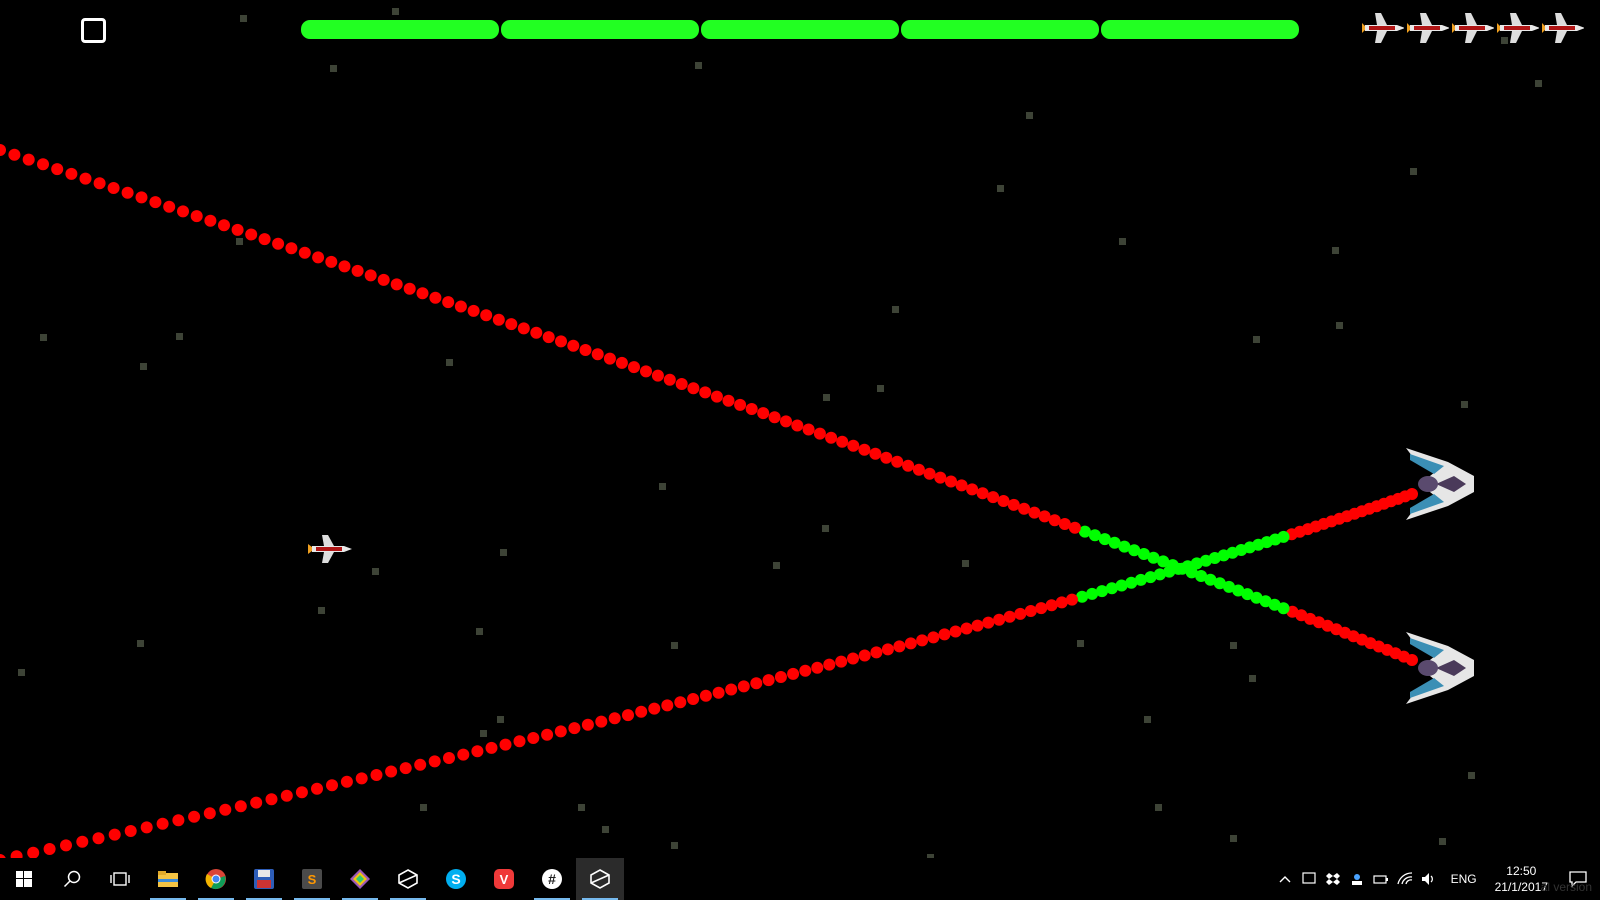  Describe the element at coordinates (1285, 879) in the screenshot. I see `show-hidden-icons-button` at that location.